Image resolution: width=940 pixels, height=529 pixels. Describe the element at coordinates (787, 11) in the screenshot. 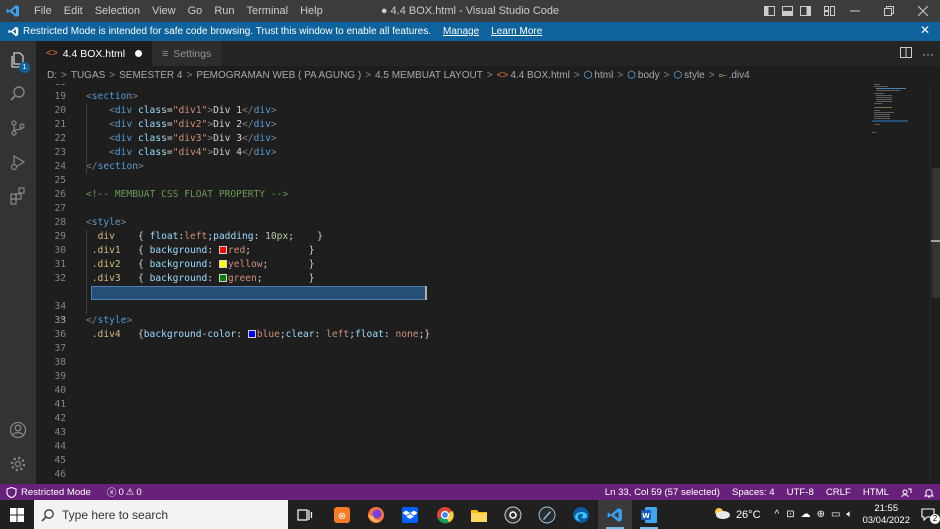

I see `toggle-panel-icon` at that location.